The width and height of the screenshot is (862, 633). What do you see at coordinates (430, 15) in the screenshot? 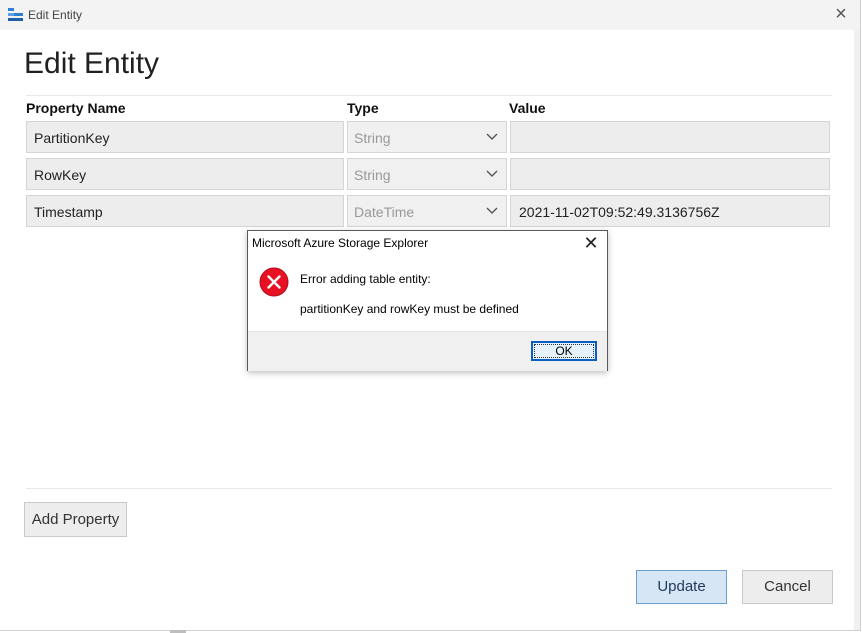
I see `title-bar: Edit Entity ×` at bounding box center [430, 15].